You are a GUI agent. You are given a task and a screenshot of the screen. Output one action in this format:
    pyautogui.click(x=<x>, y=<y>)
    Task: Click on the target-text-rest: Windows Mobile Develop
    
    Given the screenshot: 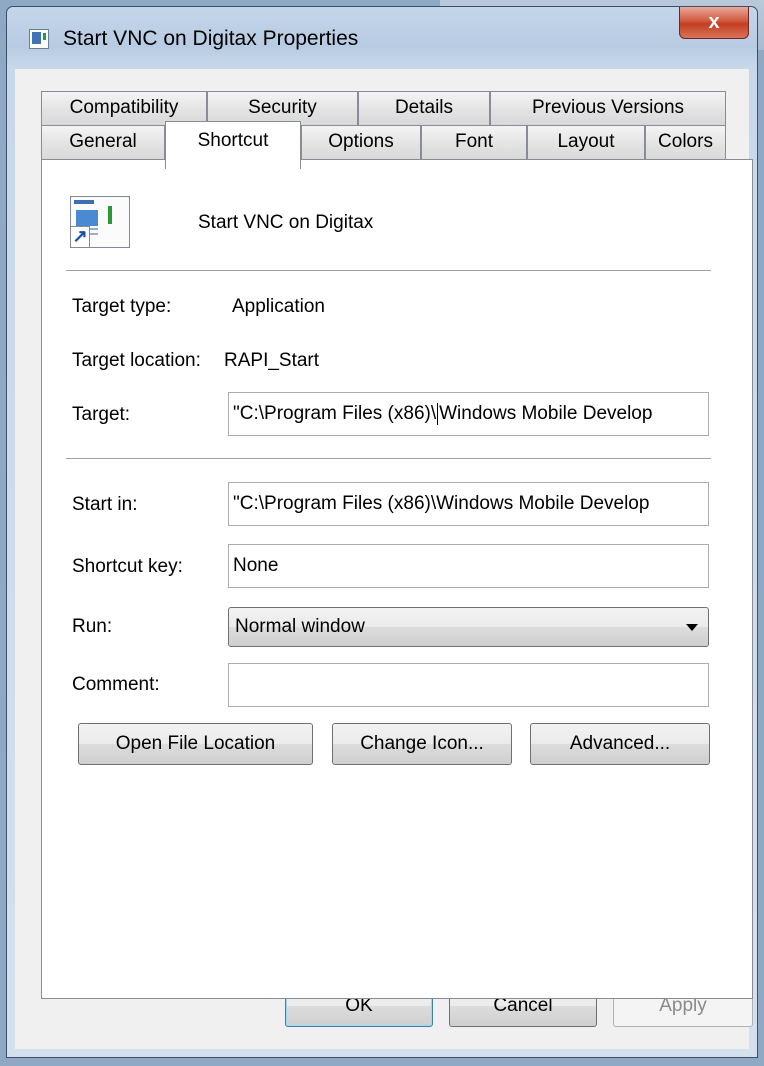 What is the action you would take?
    pyautogui.click(x=546, y=413)
    